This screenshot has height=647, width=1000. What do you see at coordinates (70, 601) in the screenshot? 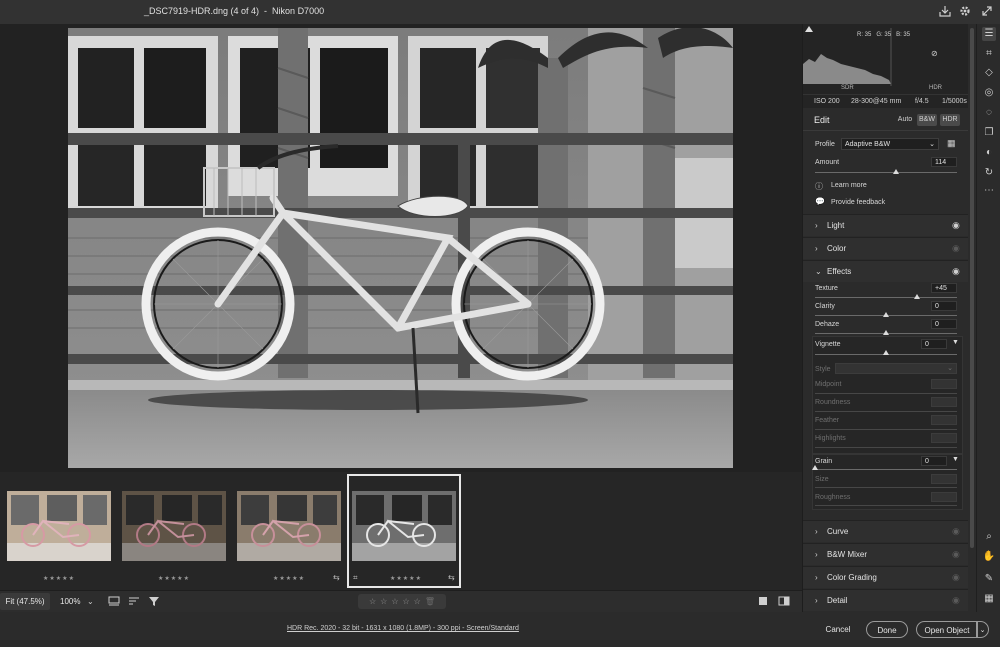
I see `zoom-100-button: 100%` at bounding box center [70, 601].